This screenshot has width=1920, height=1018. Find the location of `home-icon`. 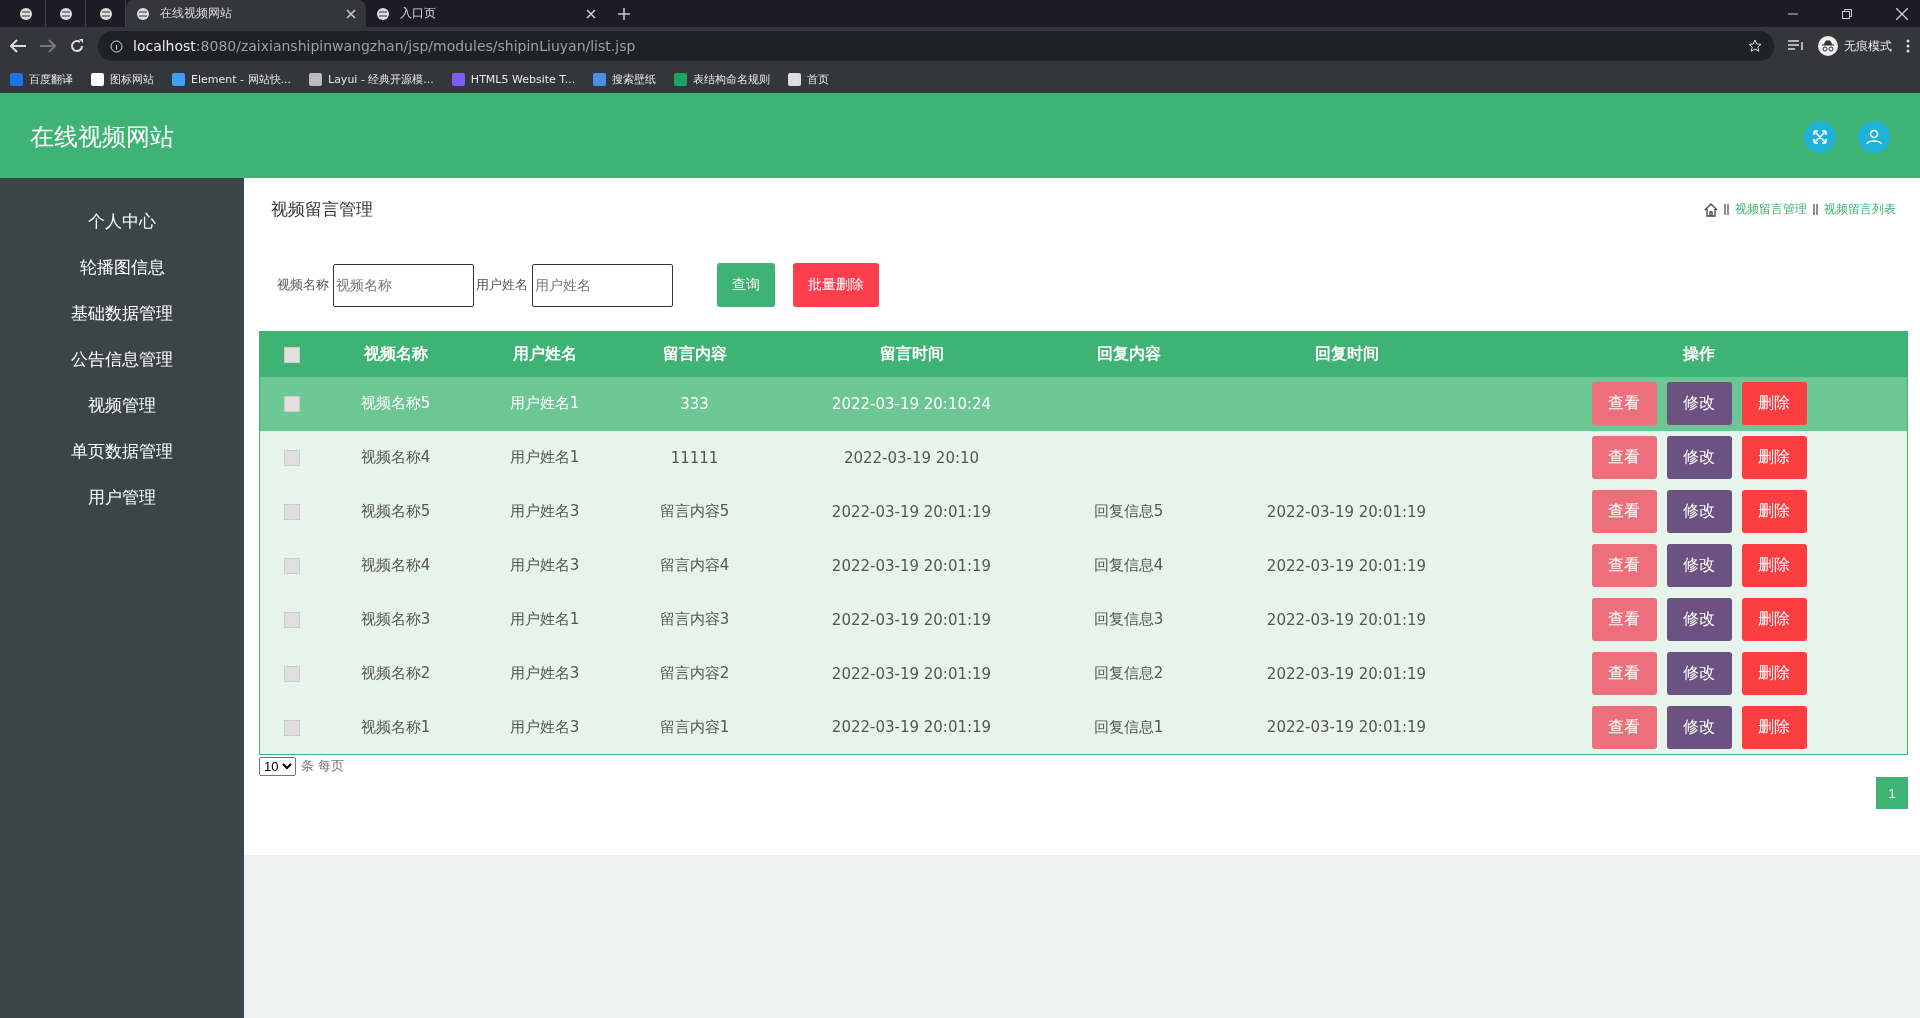

home-icon is located at coordinates (1711, 209).